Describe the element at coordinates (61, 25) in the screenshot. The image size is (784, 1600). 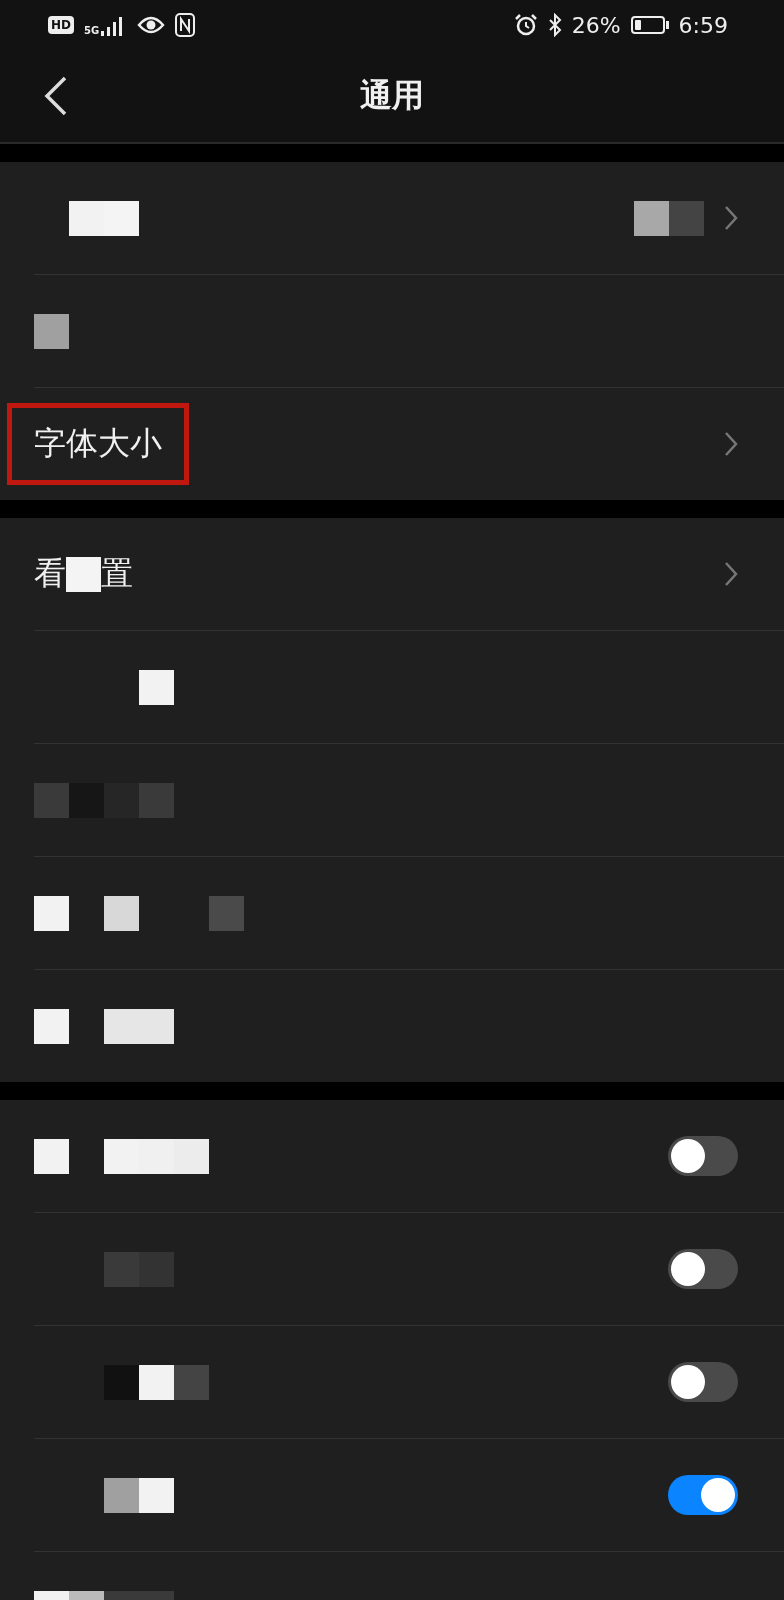
I see `hd-badge: HD` at that location.